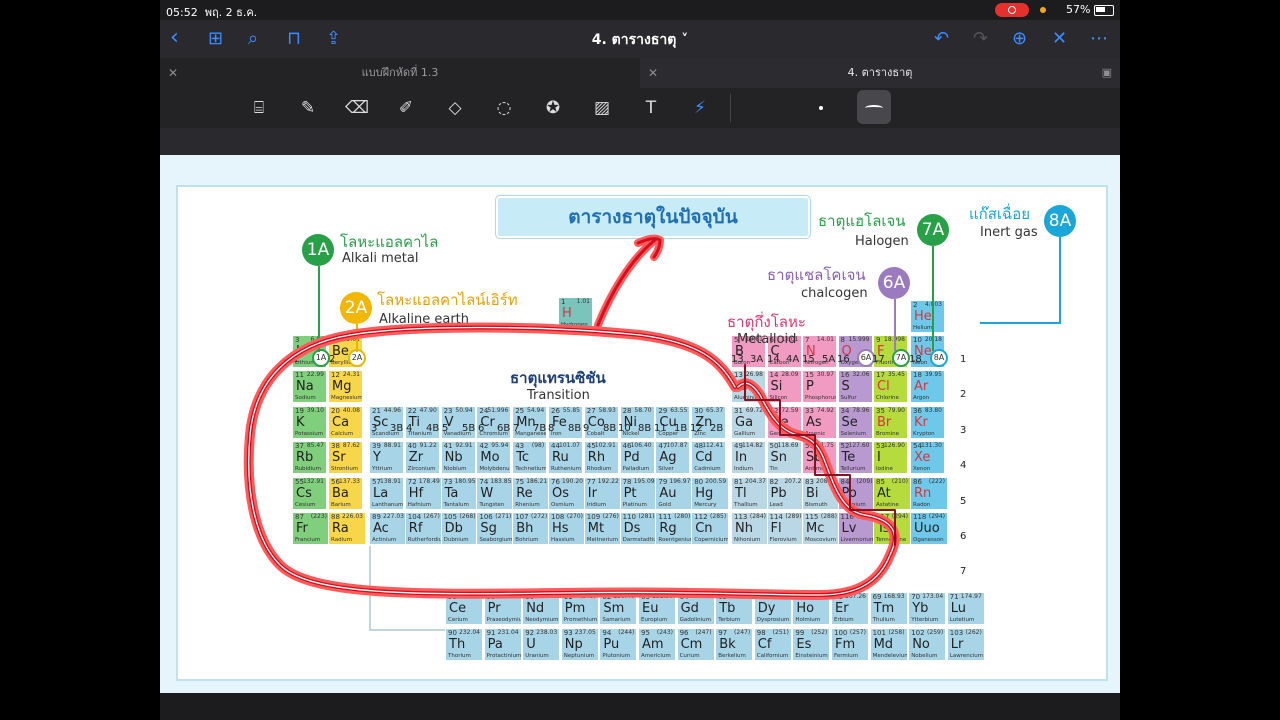  Describe the element at coordinates (941, 39) in the screenshot. I see `undo-icon: ↶` at that location.